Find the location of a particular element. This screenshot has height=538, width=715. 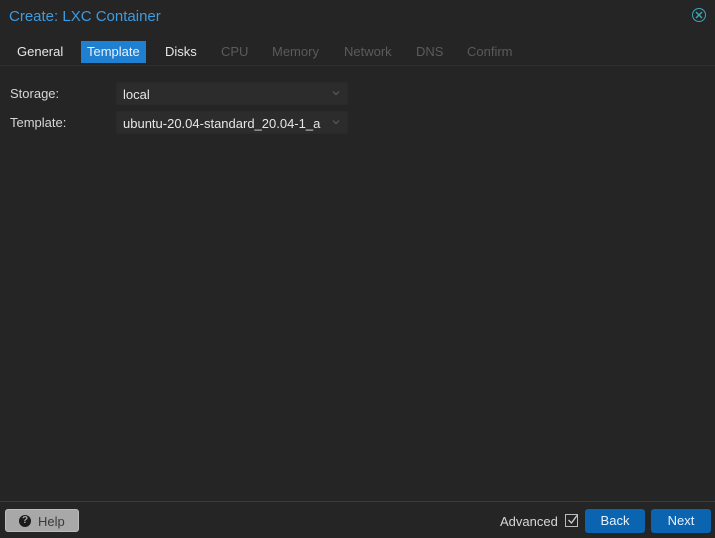

tab-template: Template is located at coordinates (113, 52).